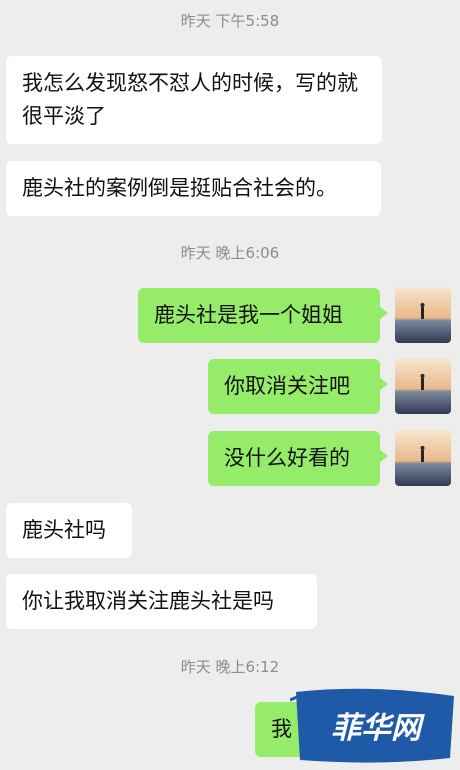 This screenshot has width=460, height=770. What do you see at coordinates (263, 315) in the screenshot?
I see `sent-message: 鹿头社是我一个姐姐` at bounding box center [263, 315].